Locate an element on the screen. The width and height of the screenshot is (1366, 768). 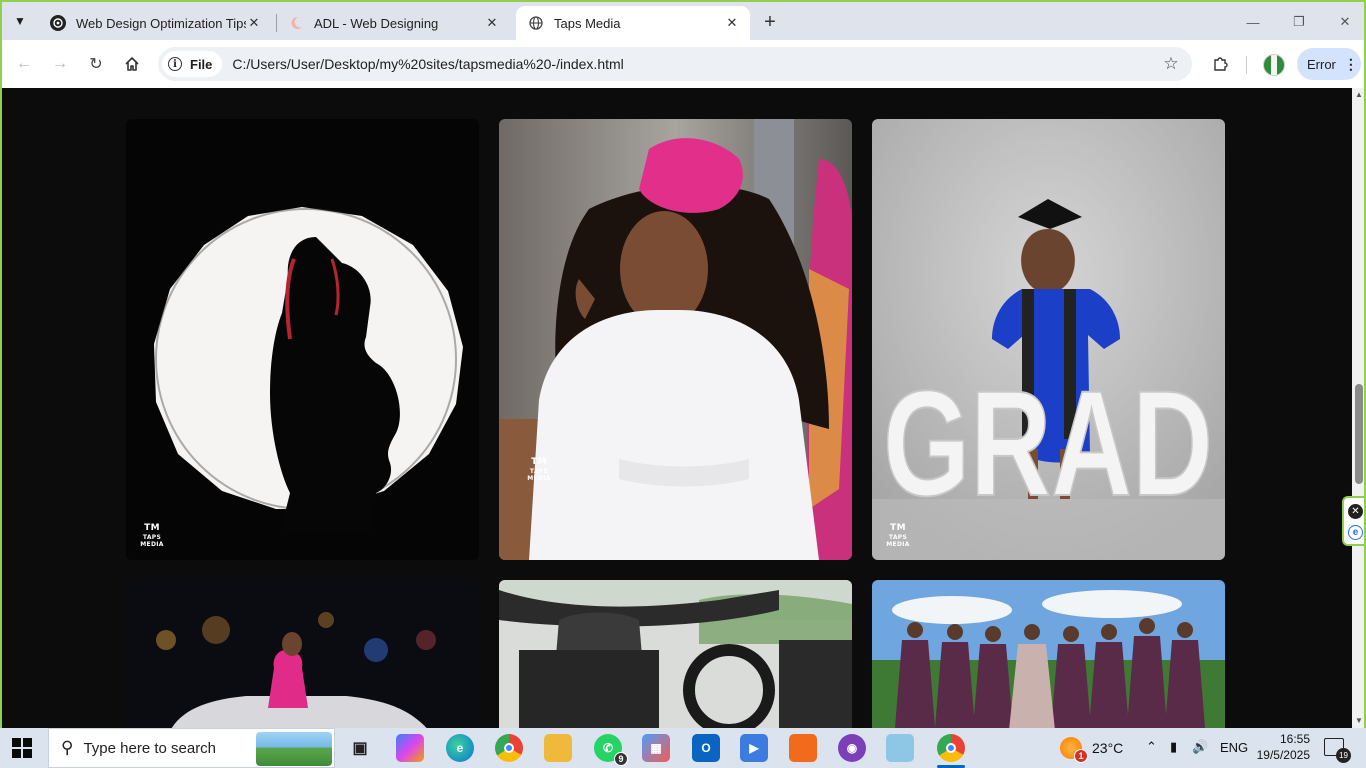
page-scrollbar: ▲ ▼ is located at coordinates (1358, 408).